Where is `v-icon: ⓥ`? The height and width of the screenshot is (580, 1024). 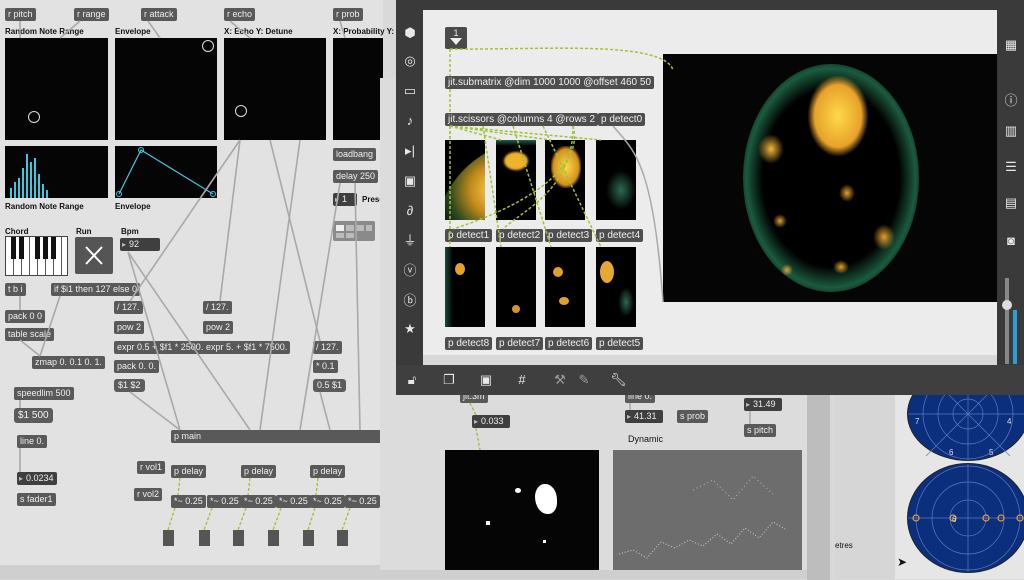
v-icon: ⓥ is located at coordinates (410, 271).